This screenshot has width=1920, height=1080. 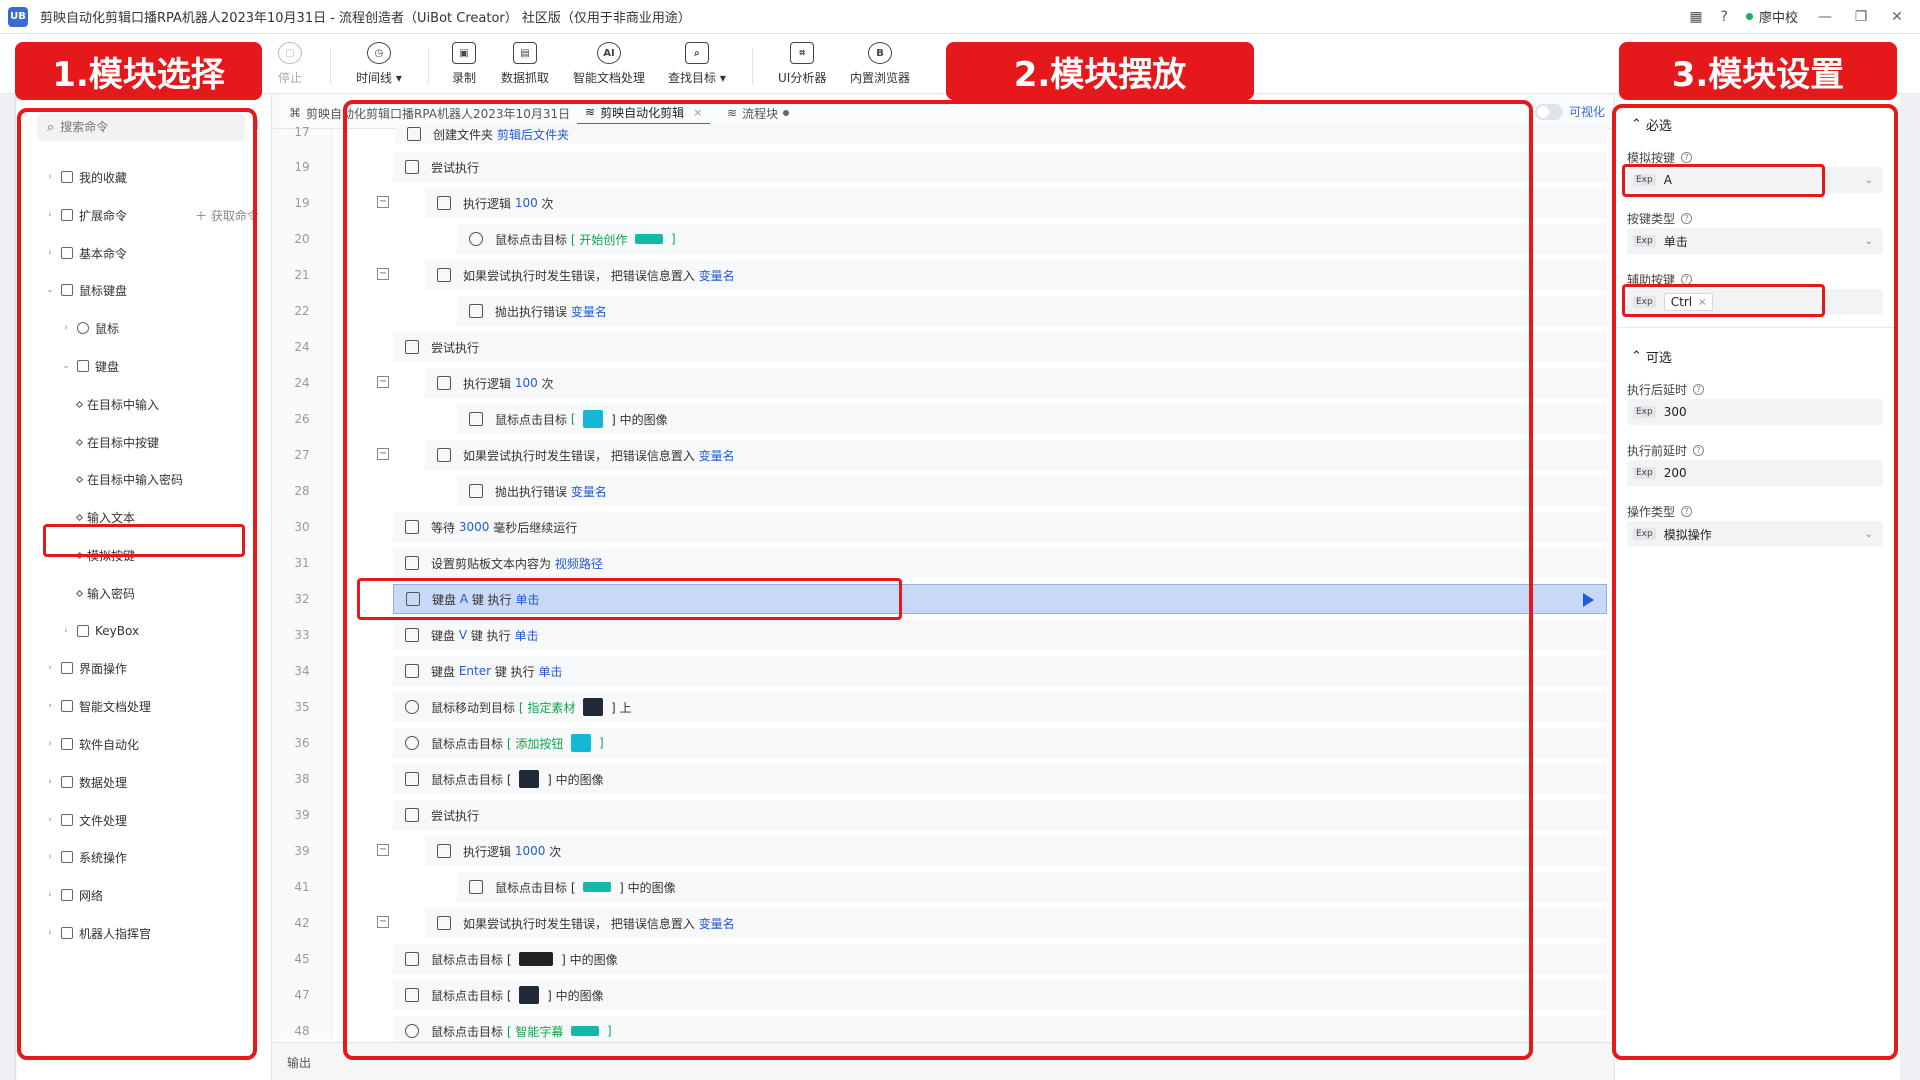 What do you see at coordinates (1695, 17) in the screenshot?
I see `apps-icon: ▦` at bounding box center [1695, 17].